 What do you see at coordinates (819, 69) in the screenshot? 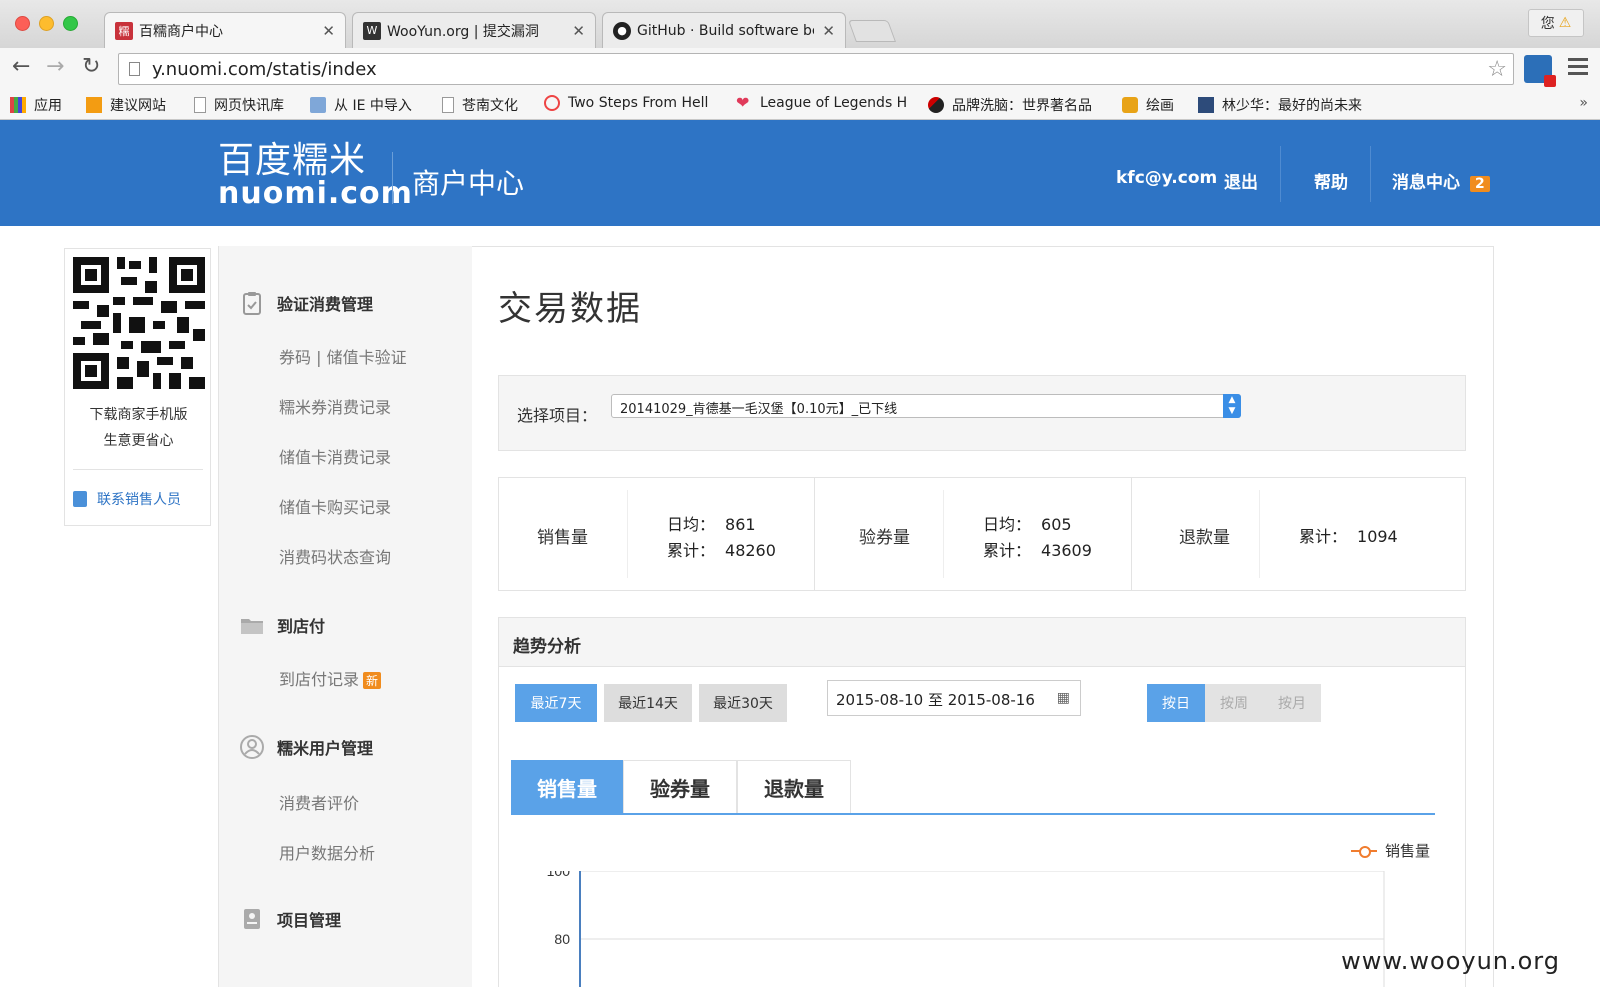
I see `url-text: y.nuomi.com/statis/index` at bounding box center [819, 69].